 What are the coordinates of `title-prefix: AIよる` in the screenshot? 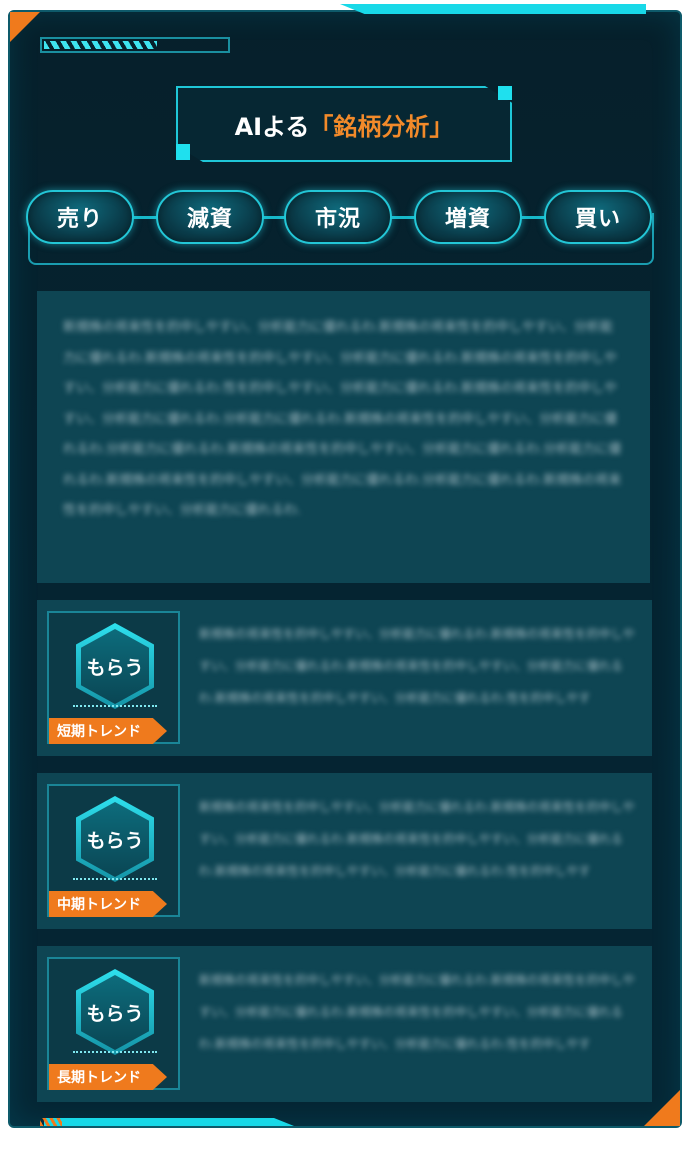 It's located at (272, 126).